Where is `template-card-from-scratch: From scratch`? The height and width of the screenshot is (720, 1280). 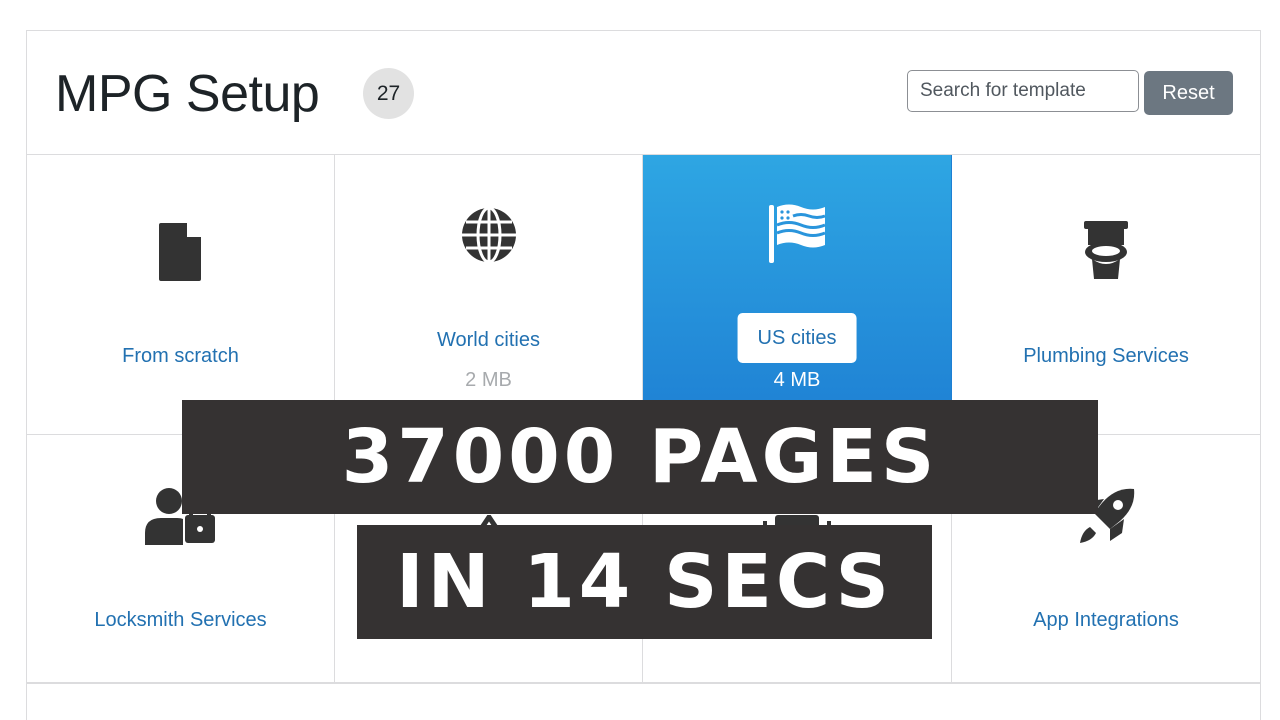 template-card-from-scratch: From scratch is located at coordinates (181, 295).